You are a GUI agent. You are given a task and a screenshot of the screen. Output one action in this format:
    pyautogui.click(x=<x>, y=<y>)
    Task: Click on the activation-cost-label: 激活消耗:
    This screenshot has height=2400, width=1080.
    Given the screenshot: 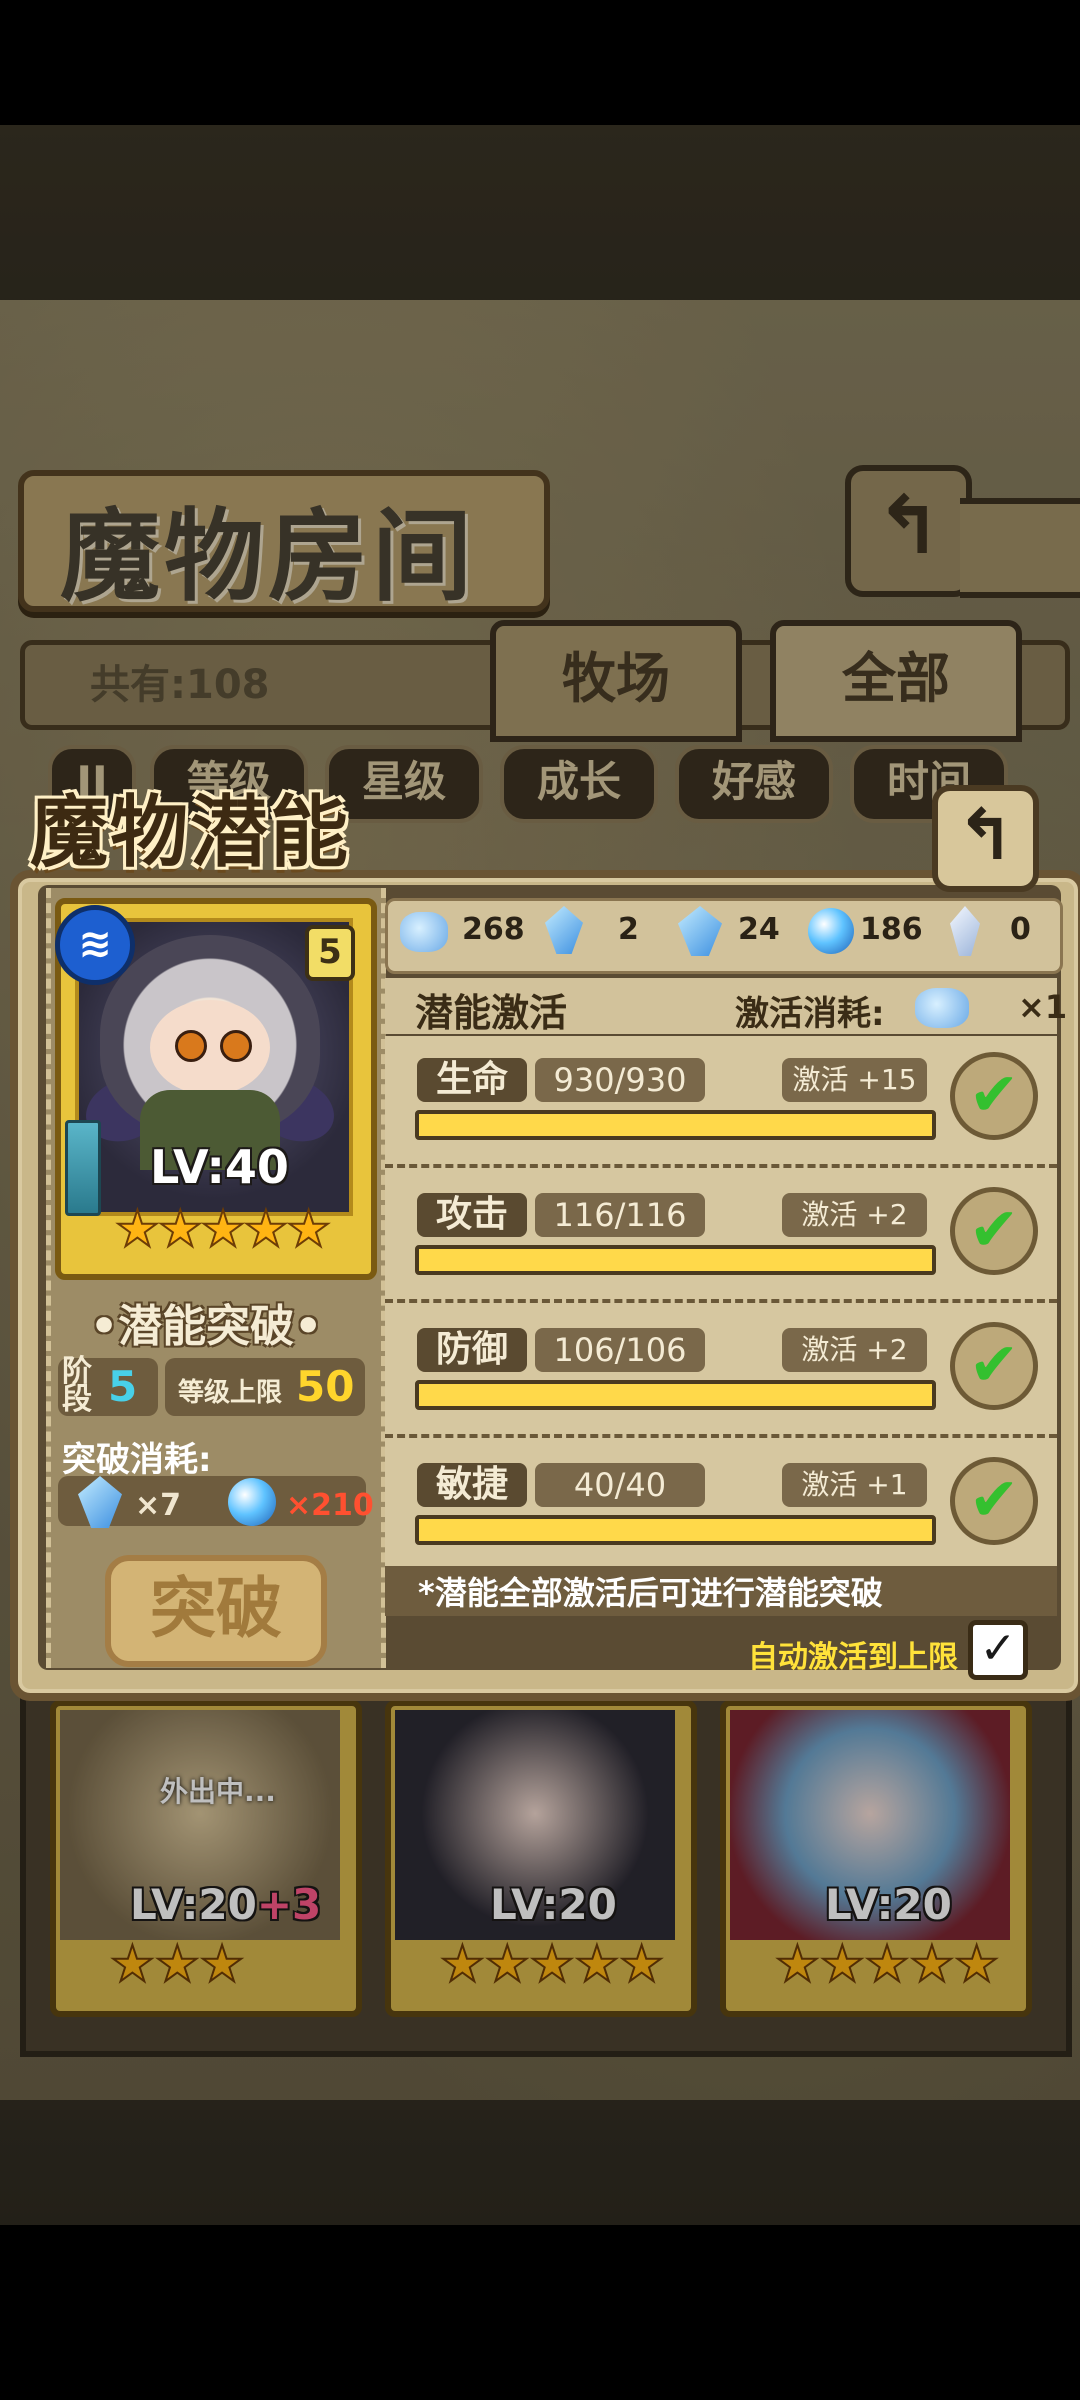 What is the action you would take?
    pyautogui.click(x=810, y=1014)
    